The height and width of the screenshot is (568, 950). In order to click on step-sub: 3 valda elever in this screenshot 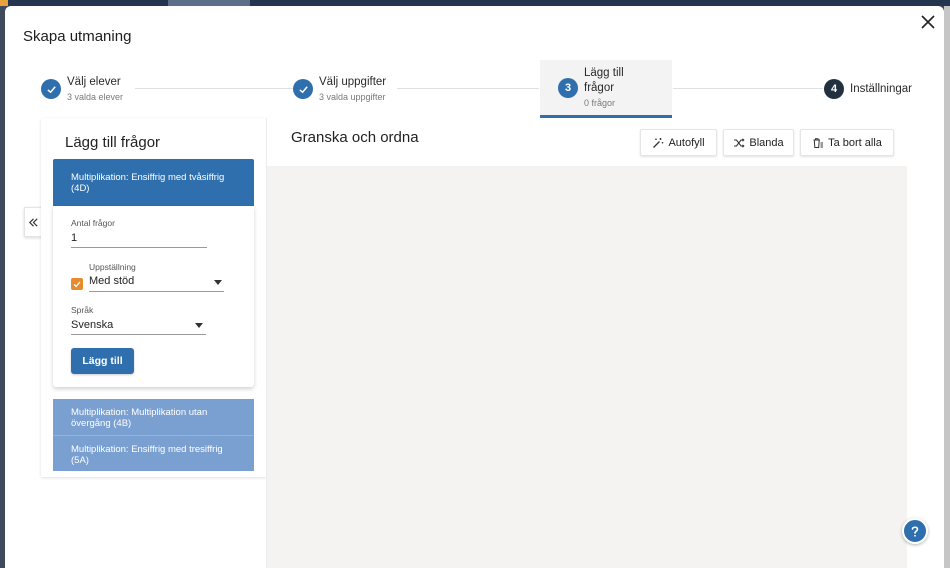, I will do `click(95, 96)`.